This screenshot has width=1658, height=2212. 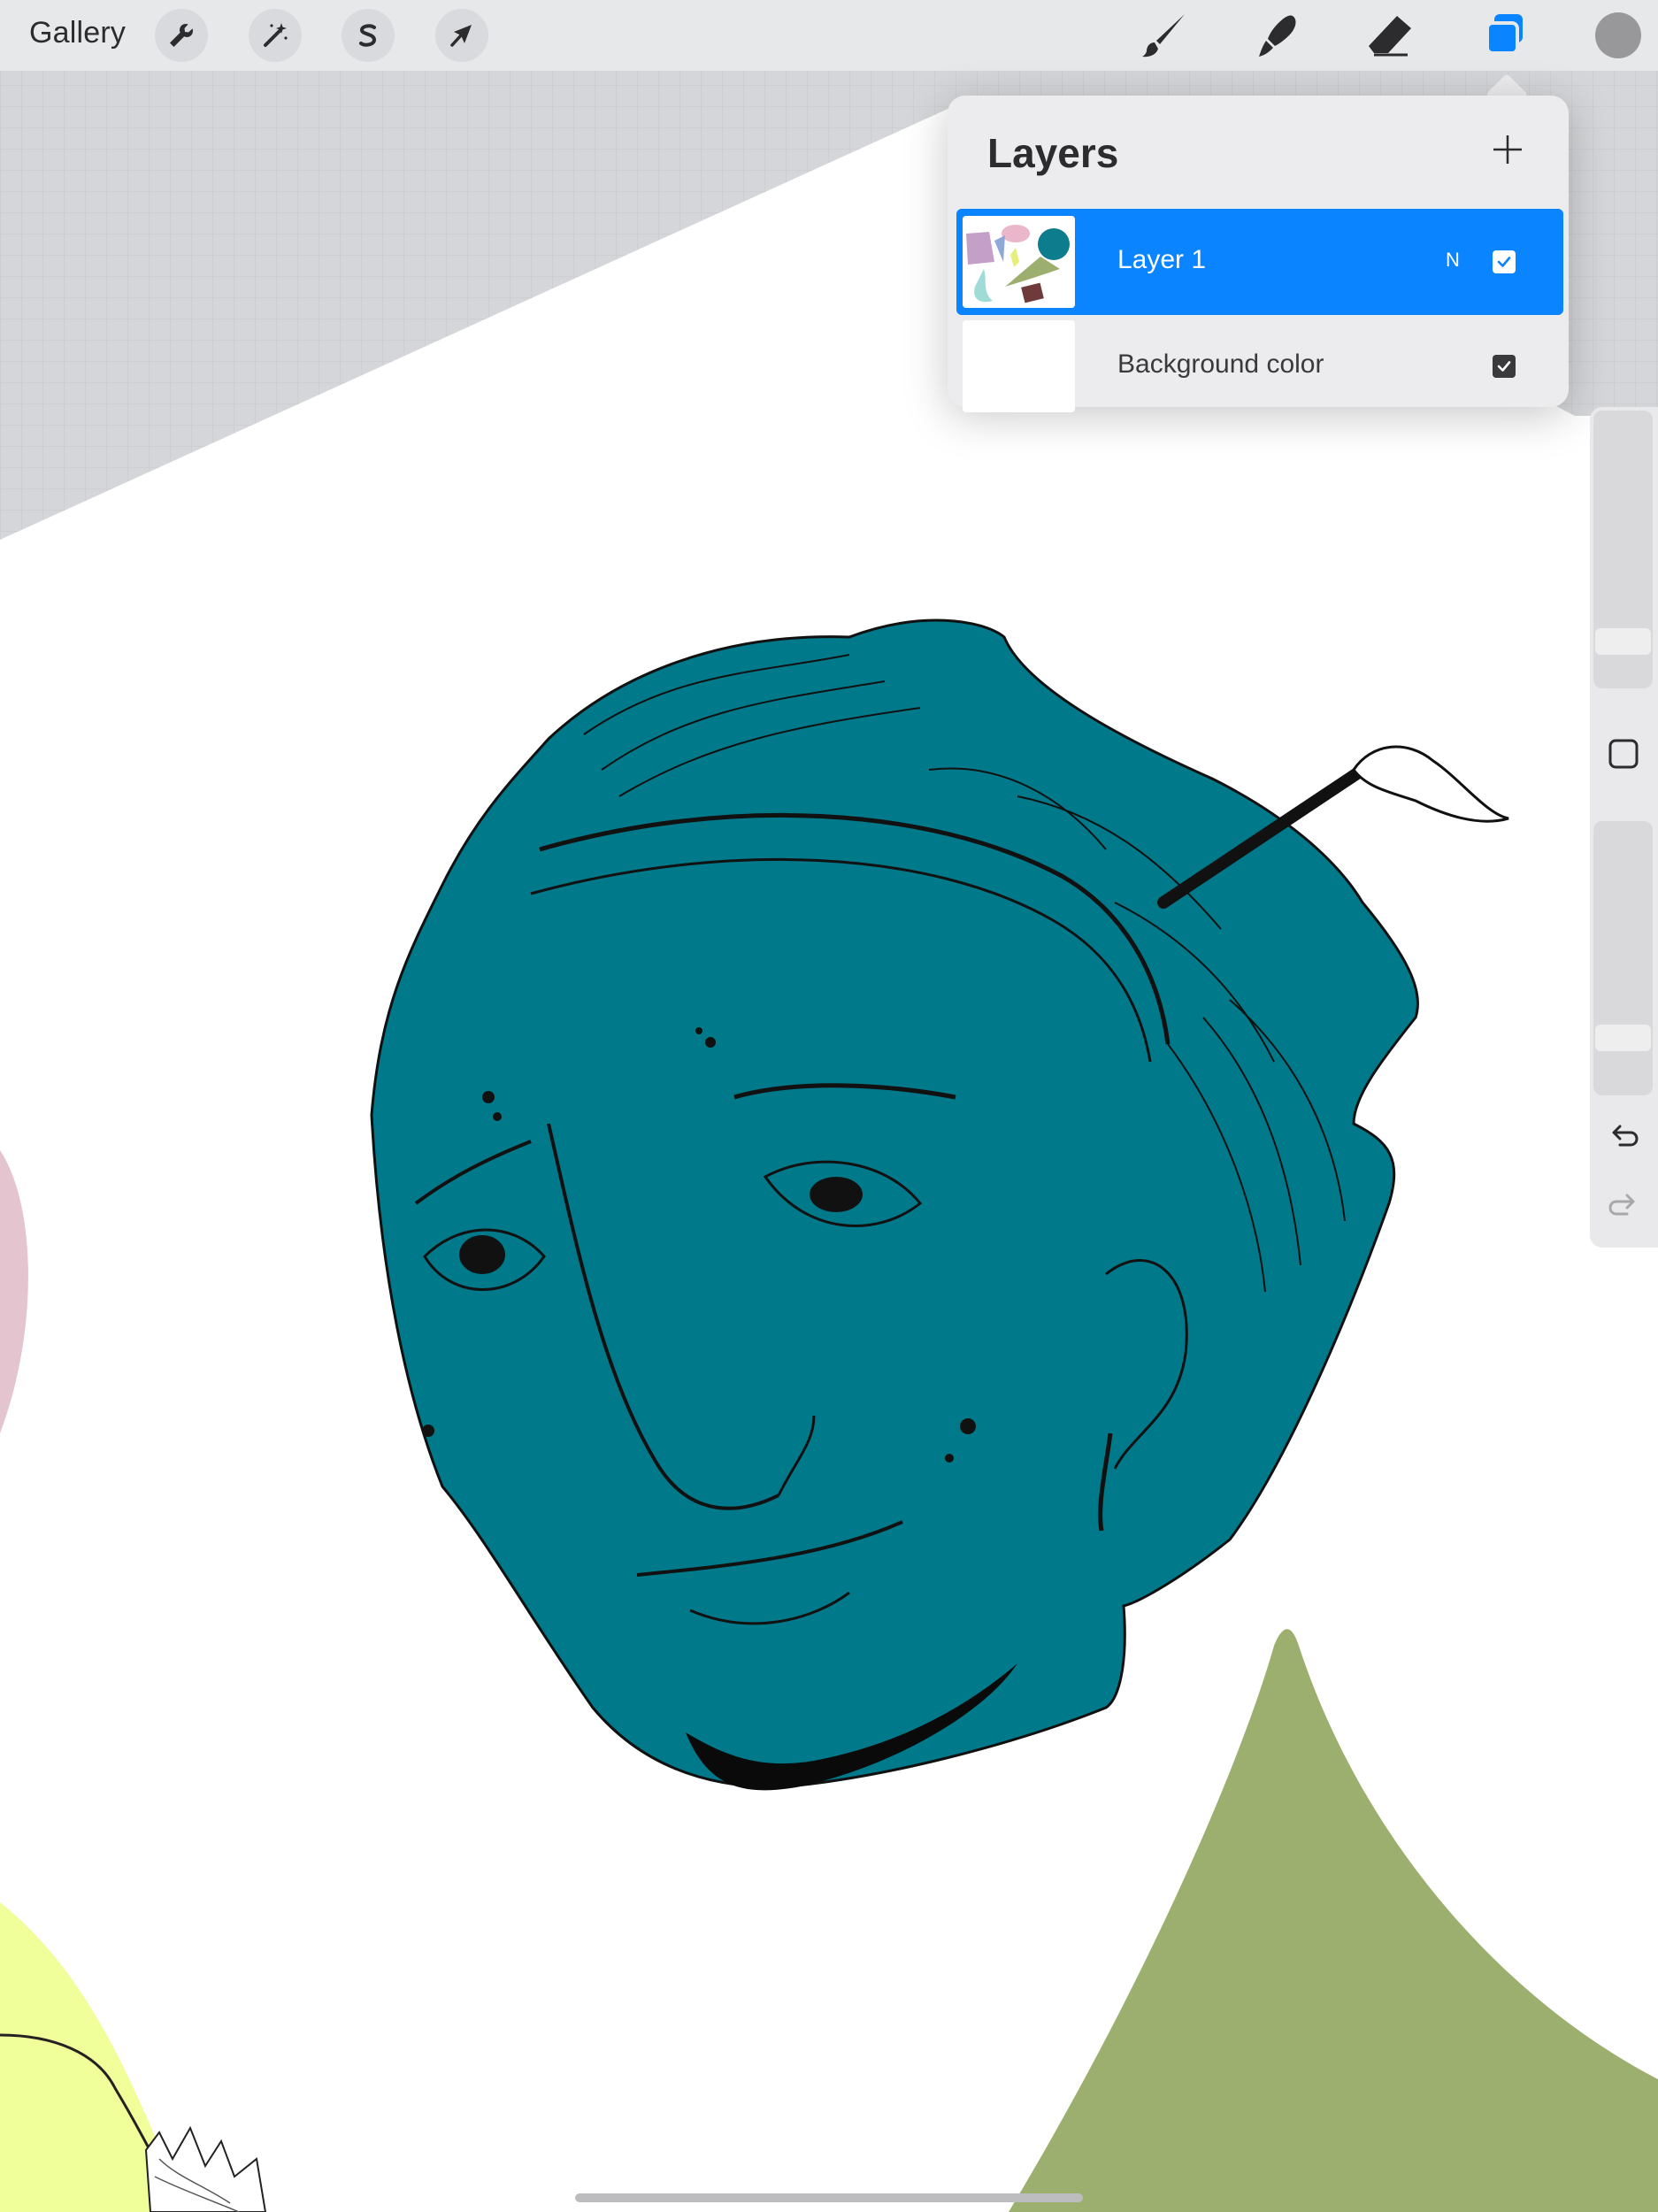 I want to click on layer-row-layer-1: Layer 1 N, so click(x=1259, y=262).